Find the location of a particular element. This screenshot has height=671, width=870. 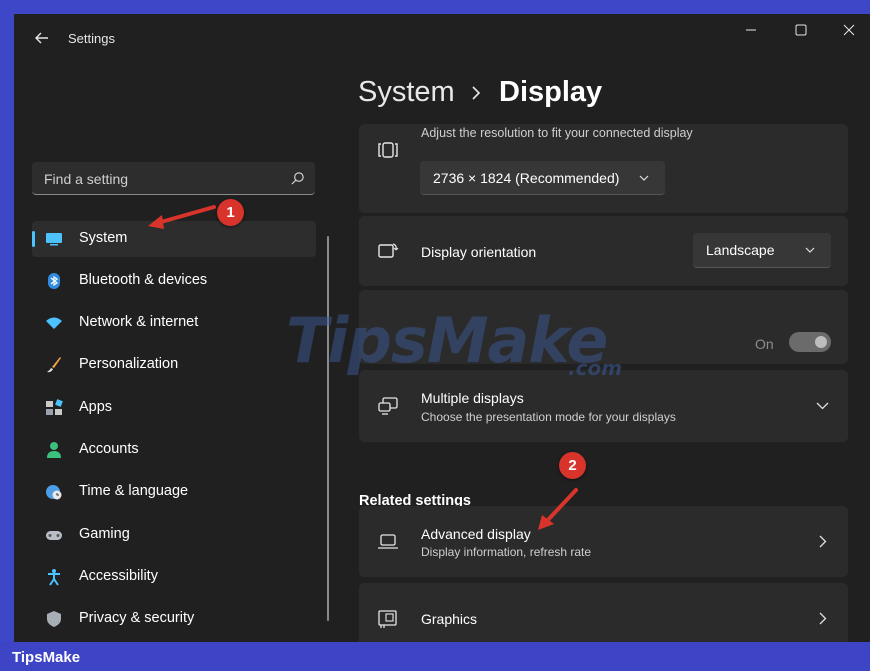

maximize-icon is located at coordinates (801, 30).